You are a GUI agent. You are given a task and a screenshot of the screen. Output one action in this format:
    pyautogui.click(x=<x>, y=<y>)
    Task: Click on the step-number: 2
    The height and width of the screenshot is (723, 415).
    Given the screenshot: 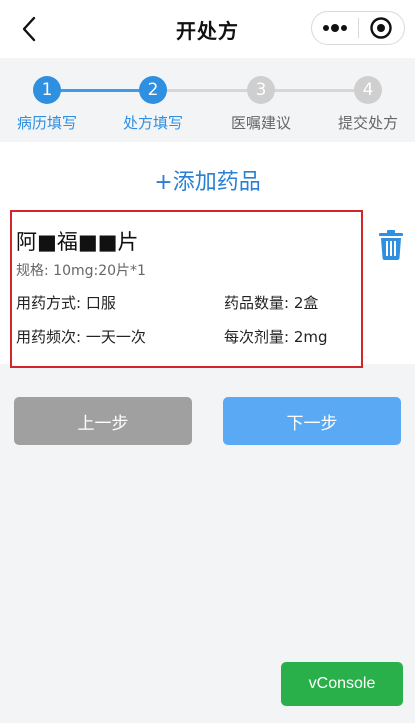 What is the action you would take?
    pyautogui.click(x=153, y=90)
    